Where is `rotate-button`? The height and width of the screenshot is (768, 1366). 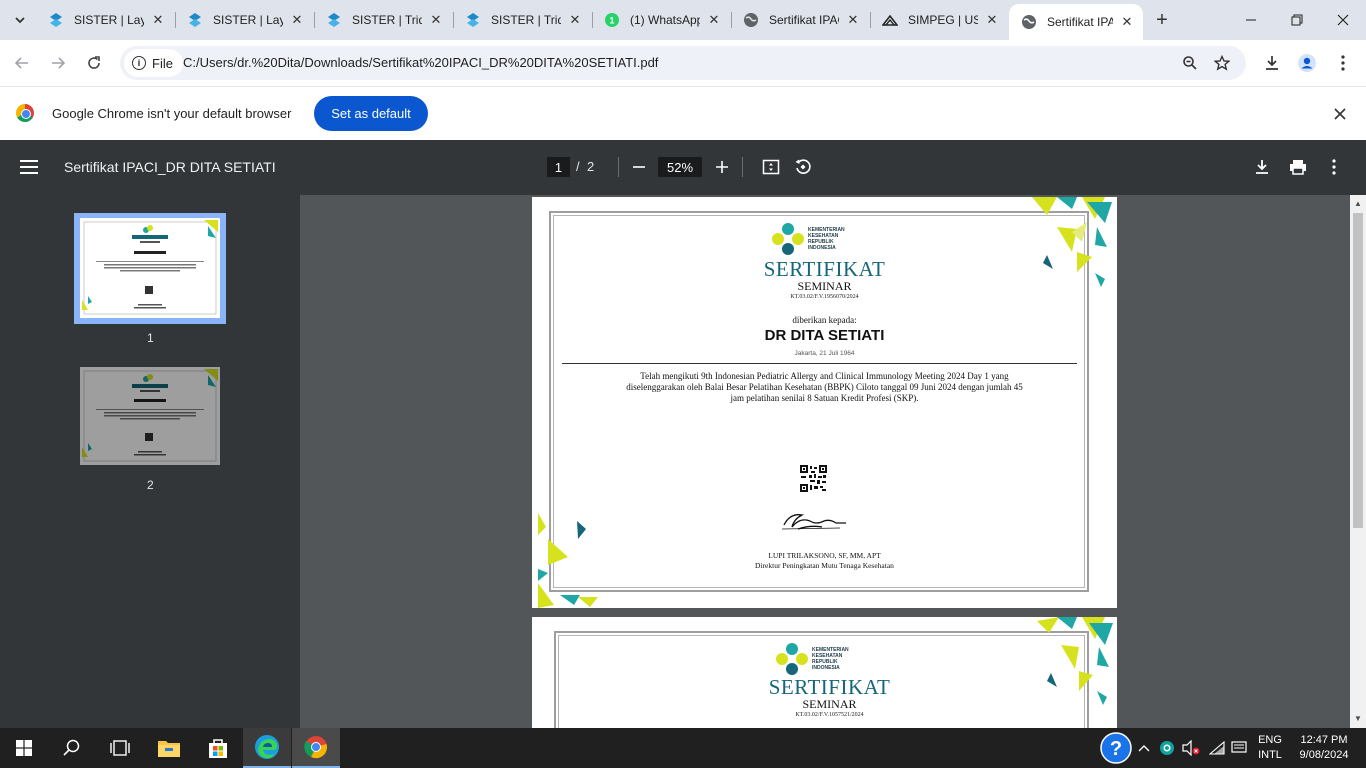 rotate-button is located at coordinates (803, 167).